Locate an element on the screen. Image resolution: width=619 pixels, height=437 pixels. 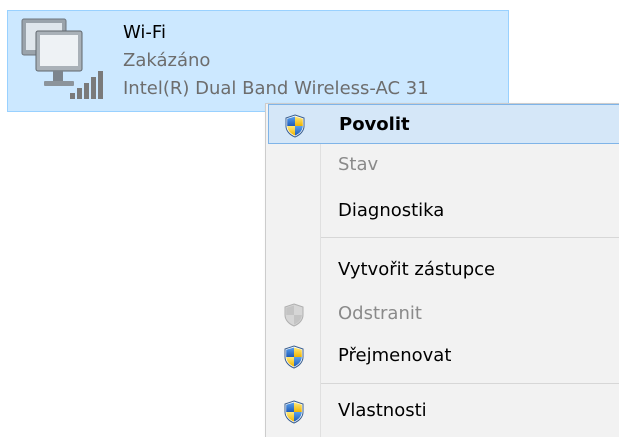
uac-shield-gray-icon is located at coordinates (294, 315).